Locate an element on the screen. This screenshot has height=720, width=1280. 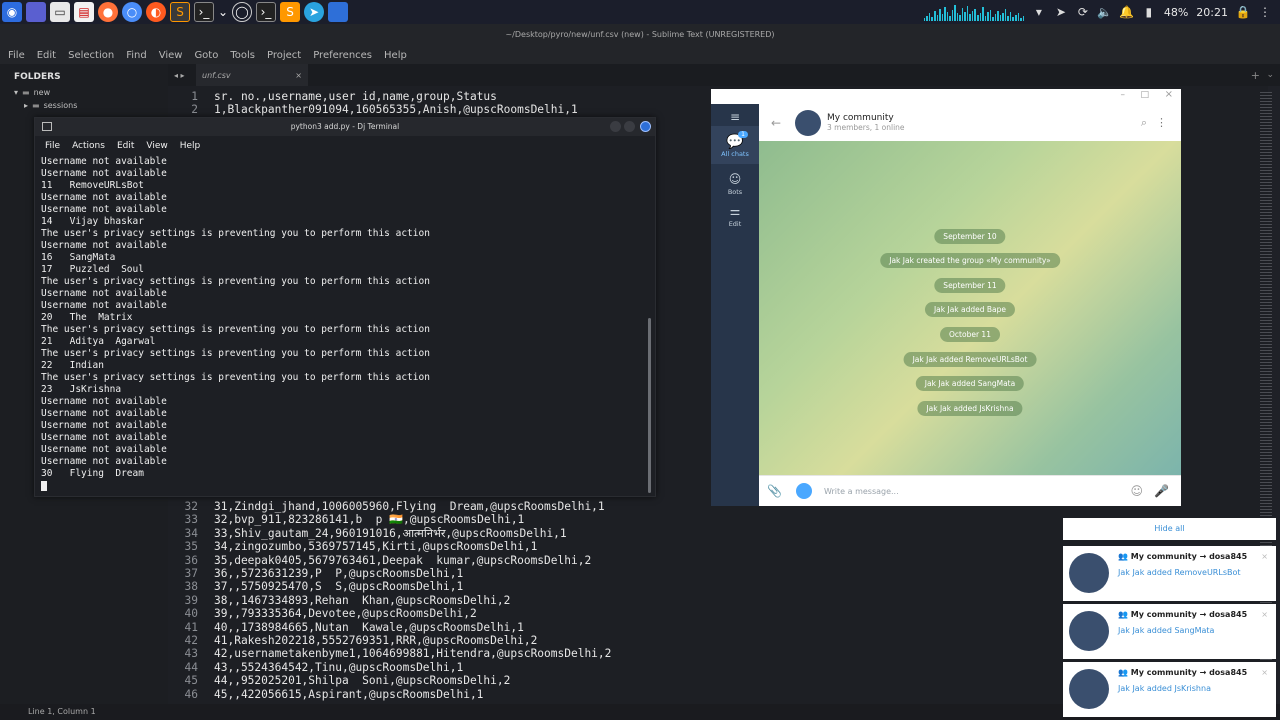
tree-folder-sessions: ▸ ▬ sessions is located at coordinates (84, 105).